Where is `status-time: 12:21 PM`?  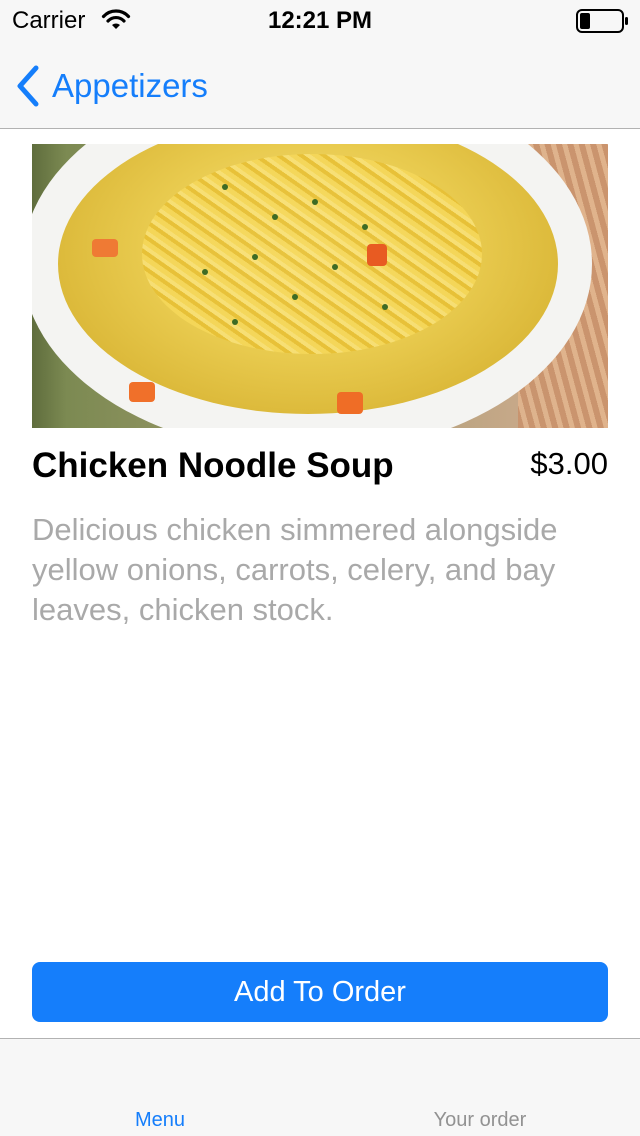
status-time: 12:21 PM is located at coordinates (320, 20).